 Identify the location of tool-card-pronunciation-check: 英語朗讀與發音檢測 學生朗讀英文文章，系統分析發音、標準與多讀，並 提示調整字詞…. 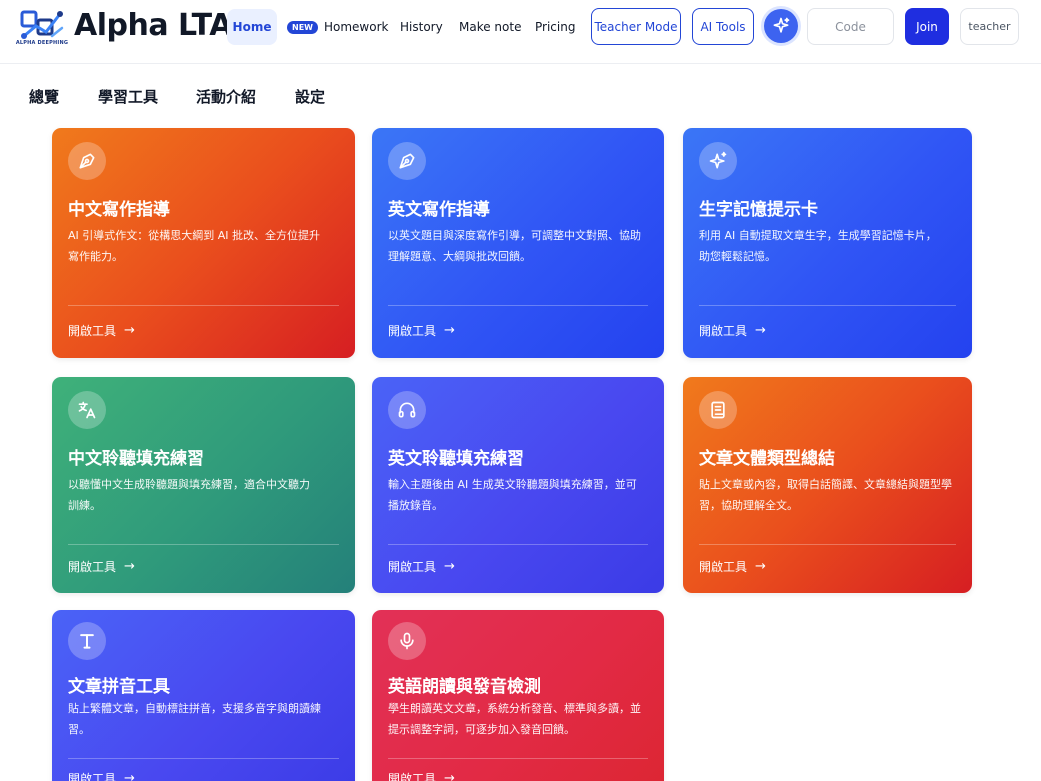
(518, 695).